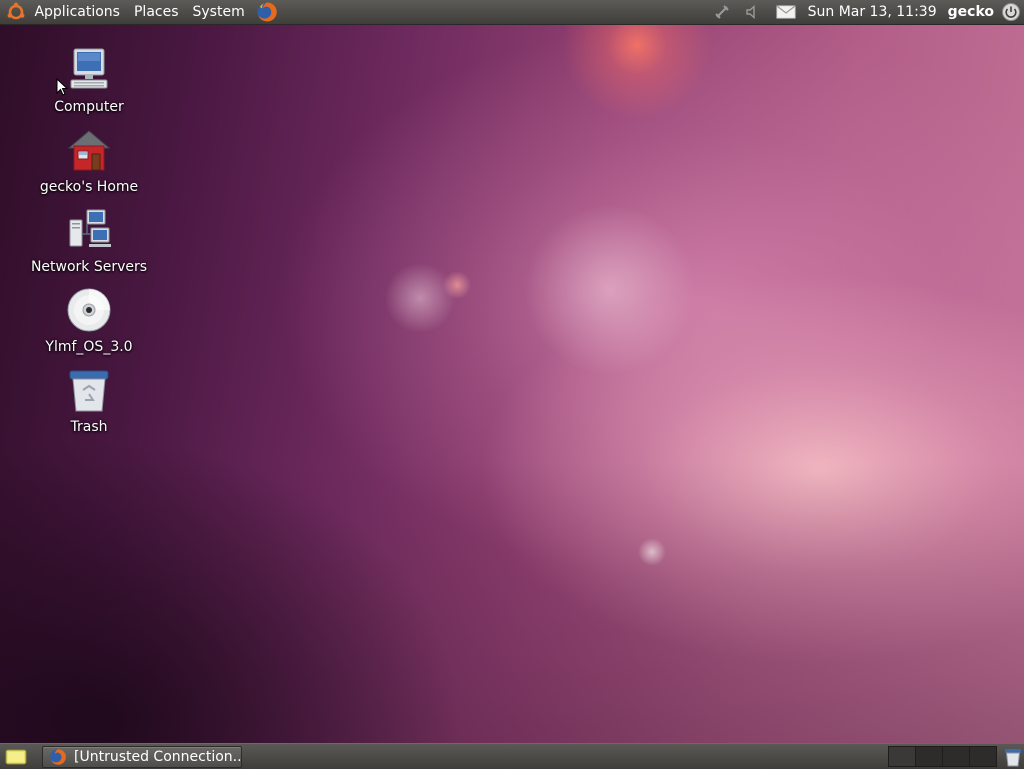 This screenshot has width=1024, height=769. I want to click on firefox-launcher, so click(267, 12).